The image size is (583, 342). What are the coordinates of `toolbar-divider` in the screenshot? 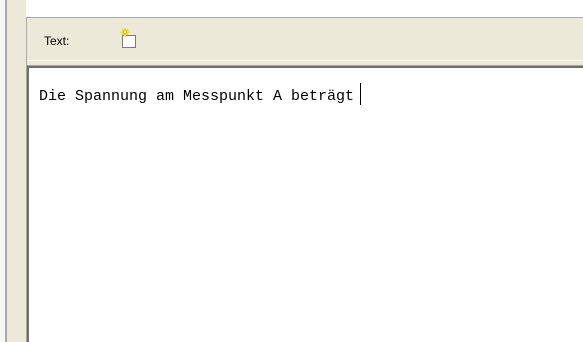 It's located at (305, 60).